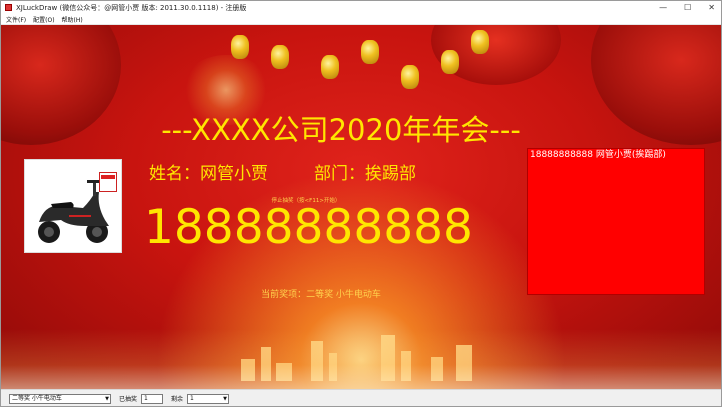 The width and height of the screenshot is (722, 407). Describe the element at coordinates (108, 182) in the screenshot. I see `brand-badge` at that location.